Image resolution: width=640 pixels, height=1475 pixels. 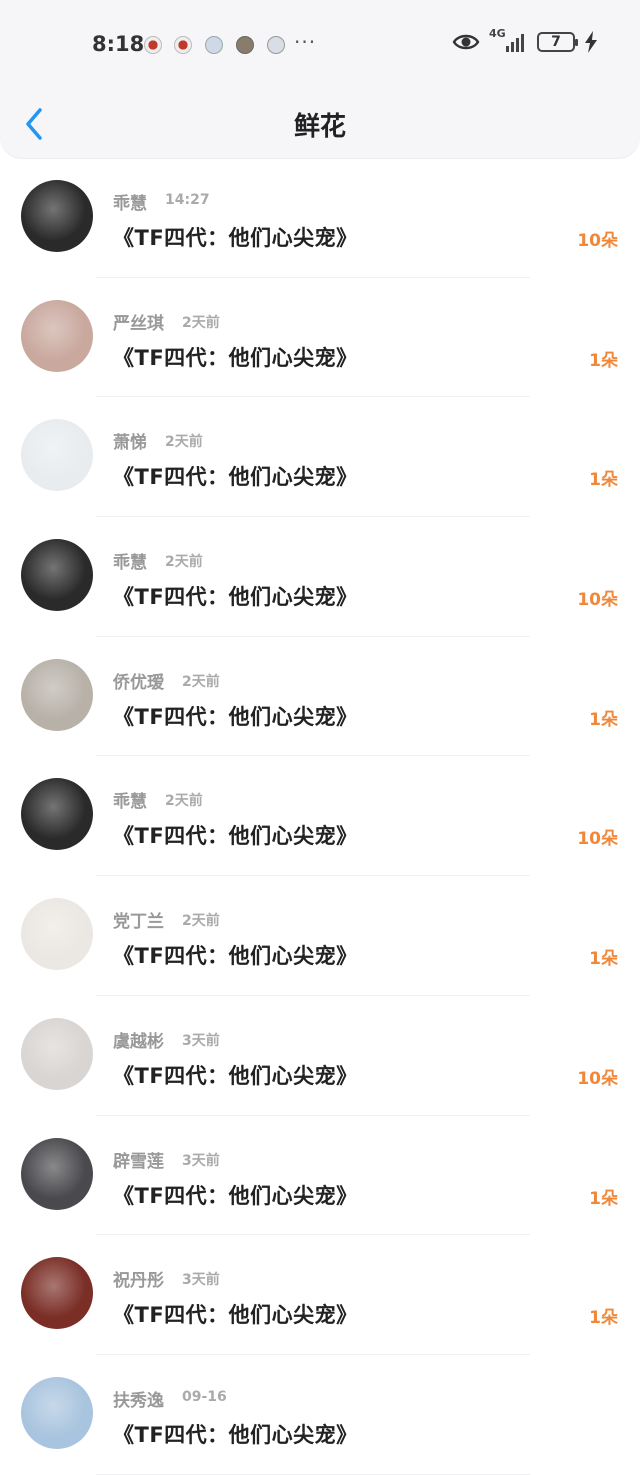 I want to click on signal-icon, so click(x=515, y=43).